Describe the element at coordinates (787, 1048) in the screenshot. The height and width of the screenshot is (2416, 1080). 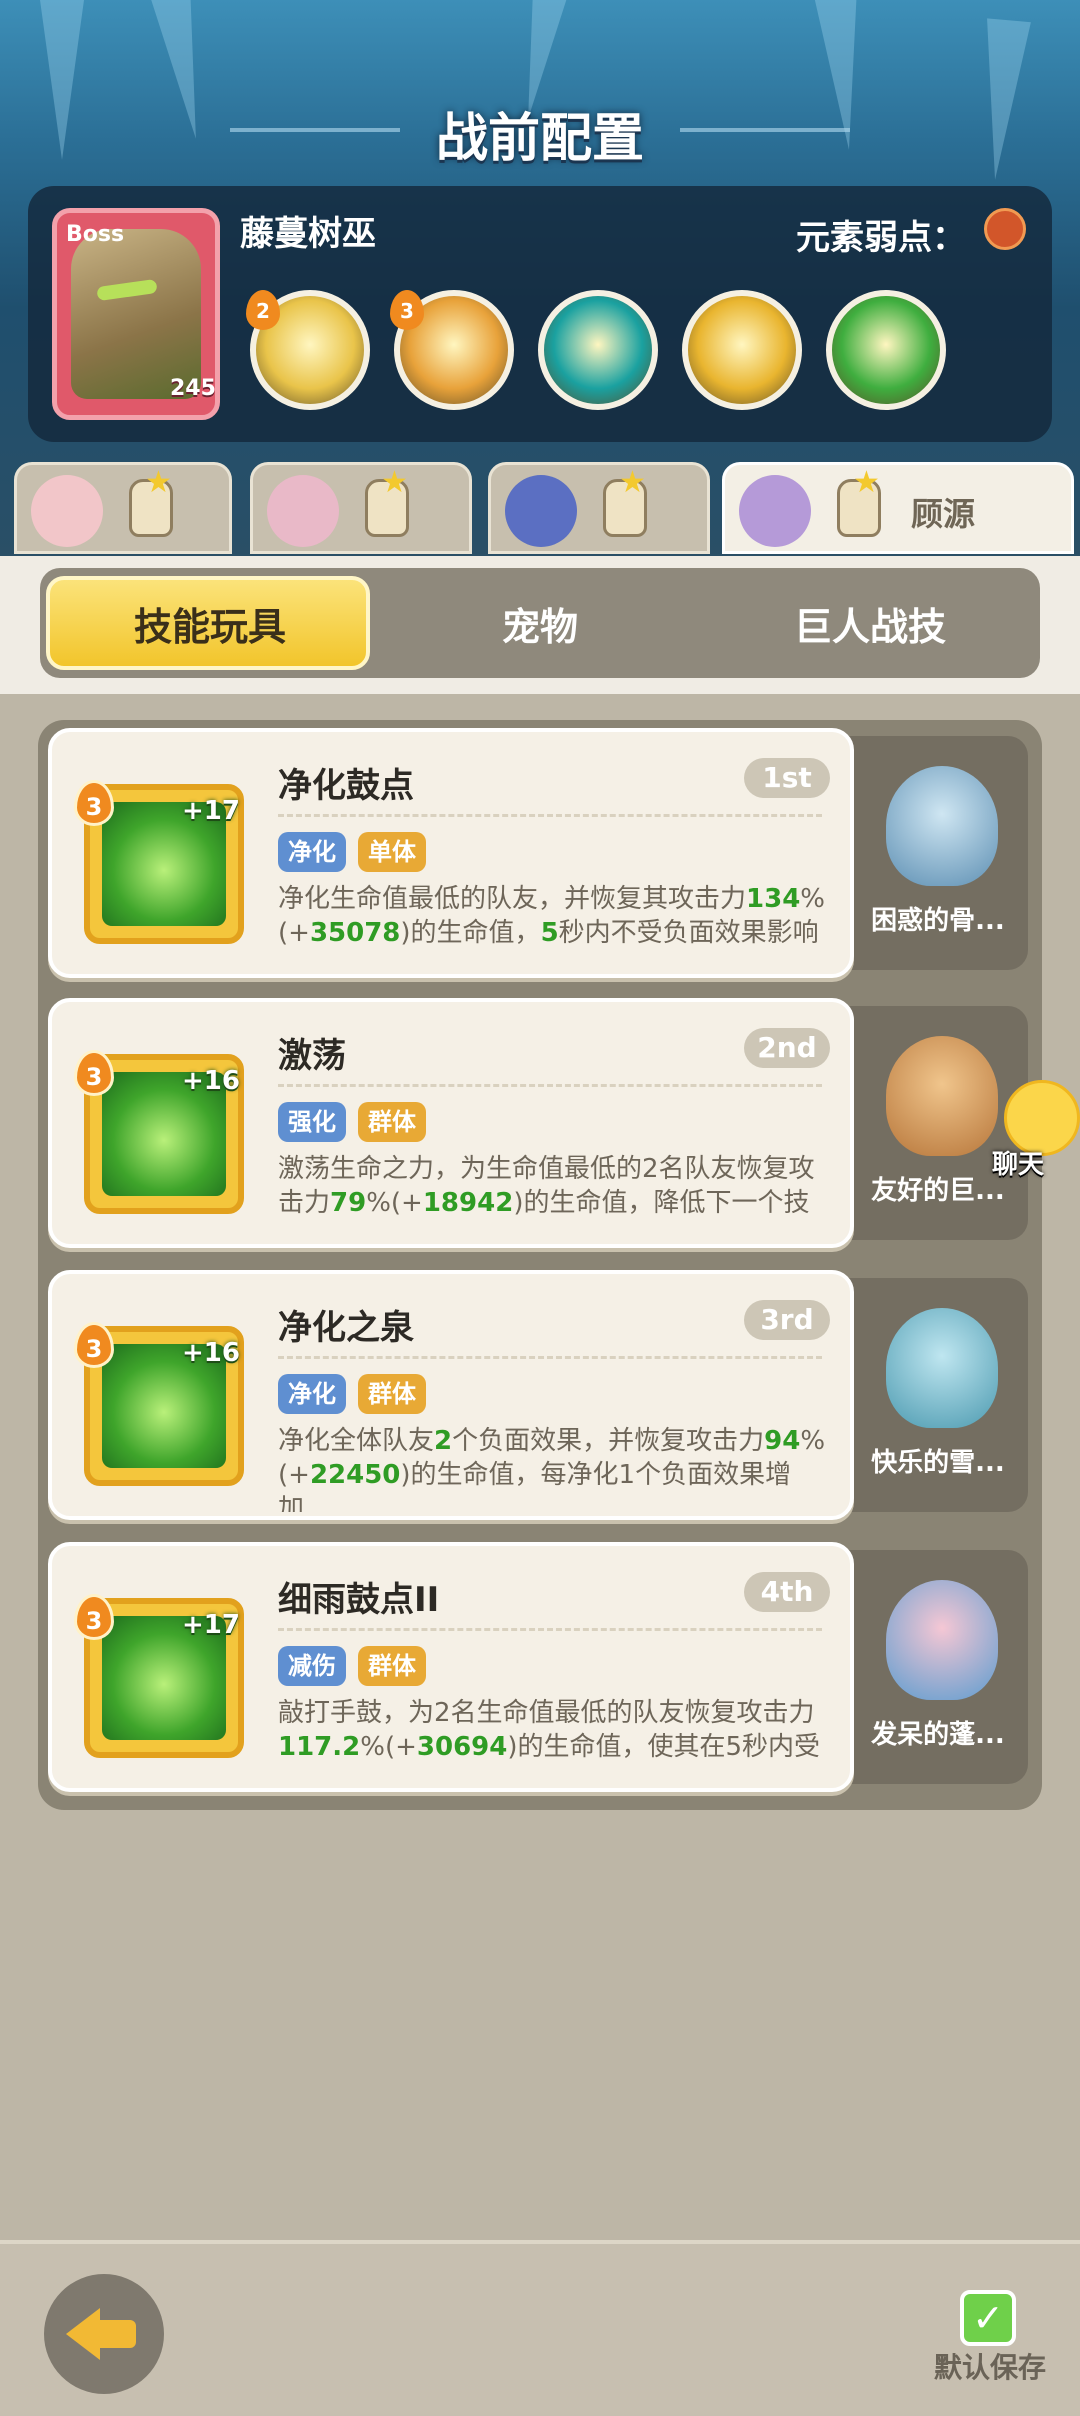
I see `rank-badge: 2nd` at that location.